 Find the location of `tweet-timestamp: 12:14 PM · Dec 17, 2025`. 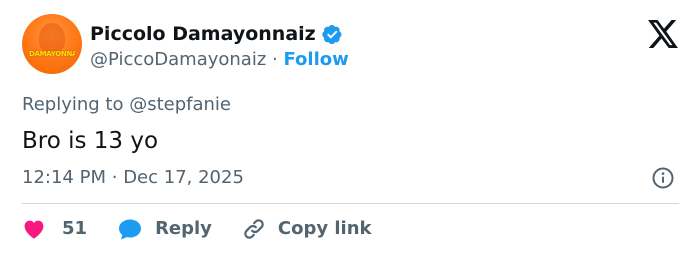

tweet-timestamp: 12:14 PM · Dec 17, 2025 is located at coordinates (133, 178).